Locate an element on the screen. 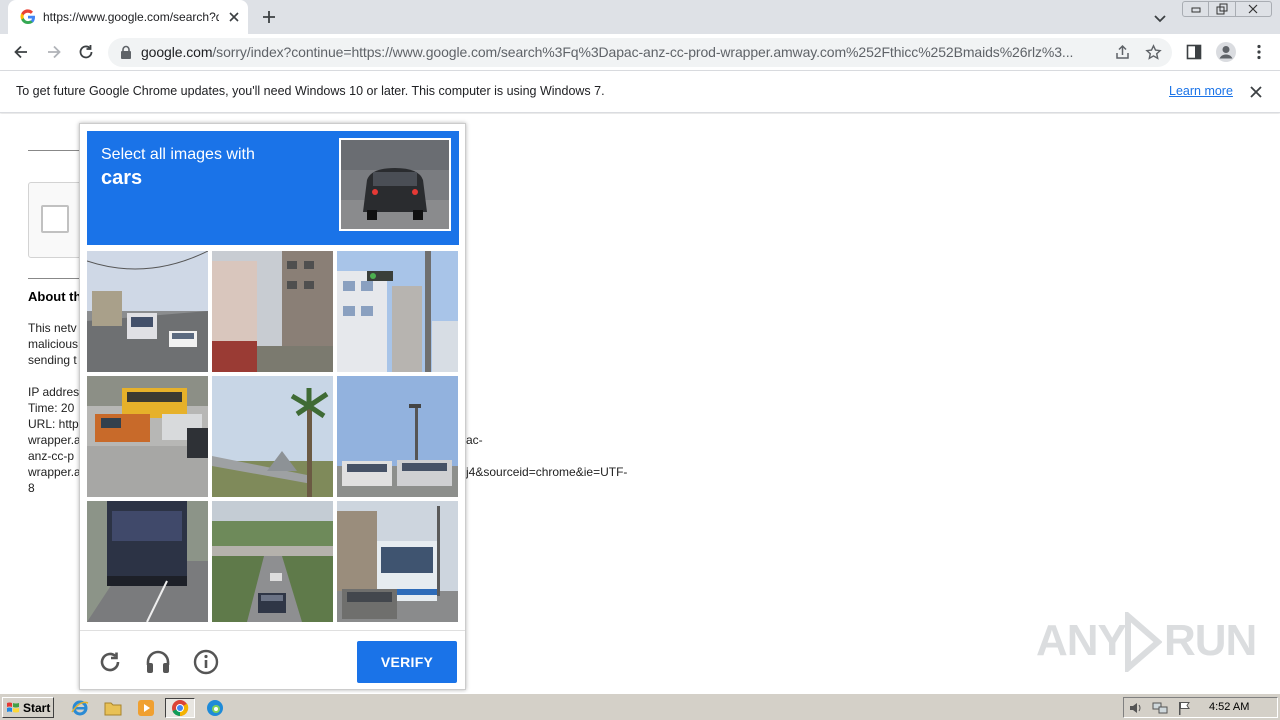 This screenshot has height=720, width=1280. url-host: google.com is located at coordinates (177, 52).